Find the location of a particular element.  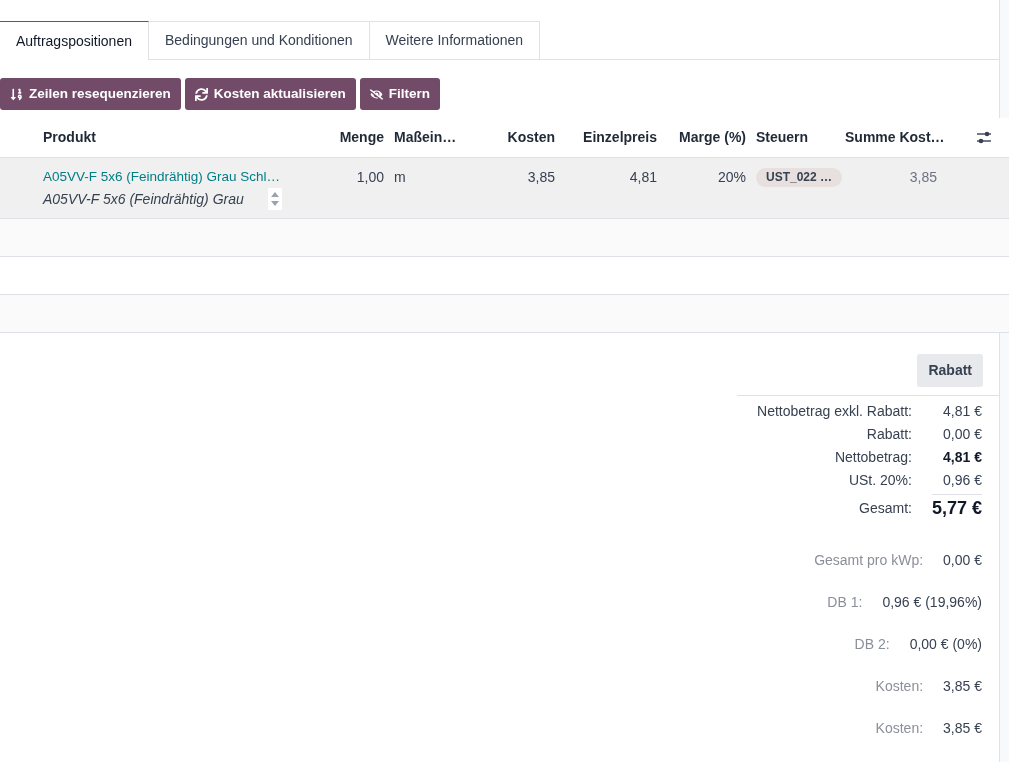

refresh-icon is located at coordinates (201, 94).